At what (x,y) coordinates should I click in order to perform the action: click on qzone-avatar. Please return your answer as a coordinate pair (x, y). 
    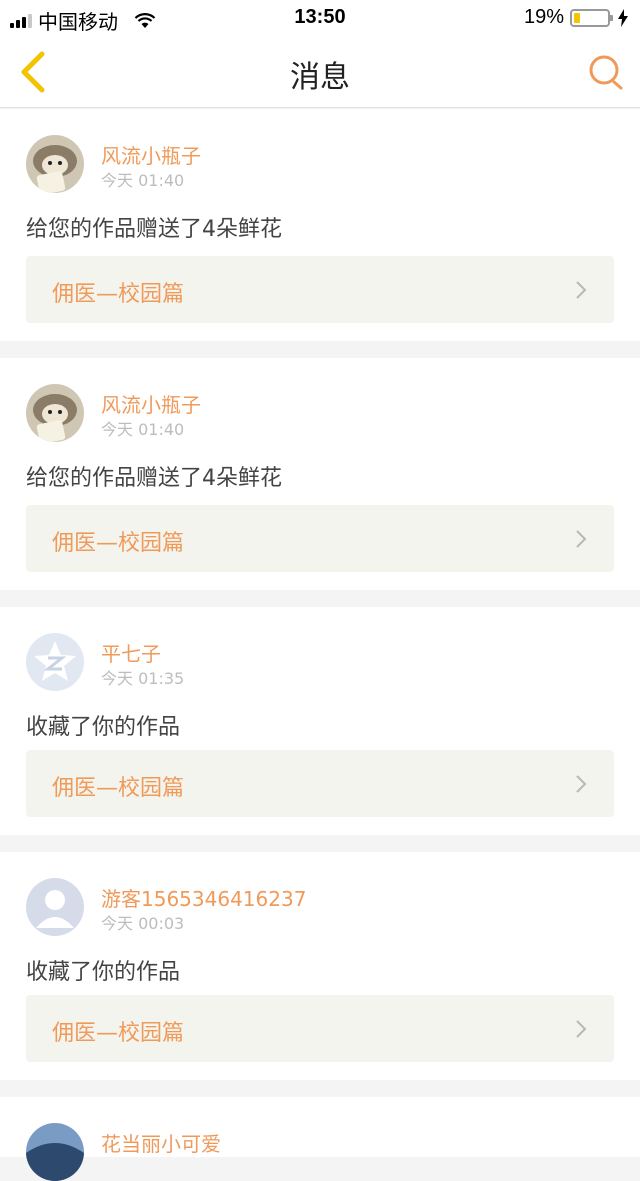
    Looking at the image, I should click on (55, 662).